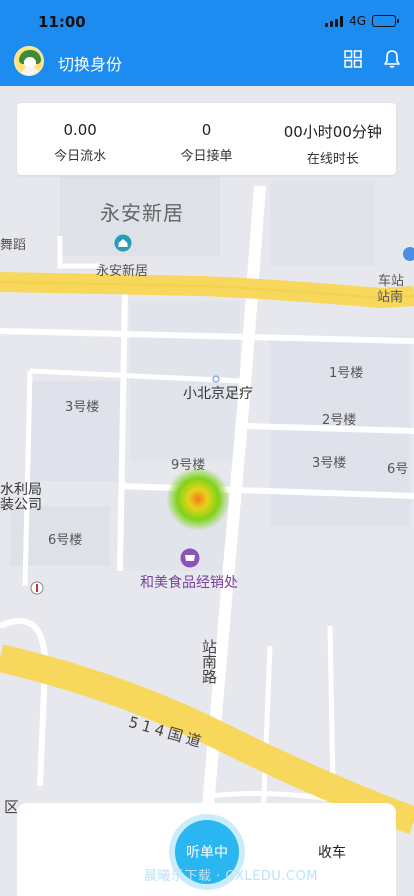  Describe the element at coordinates (65, 540) in the screenshot. I see `map-label-building-6: 6号楼` at that location.